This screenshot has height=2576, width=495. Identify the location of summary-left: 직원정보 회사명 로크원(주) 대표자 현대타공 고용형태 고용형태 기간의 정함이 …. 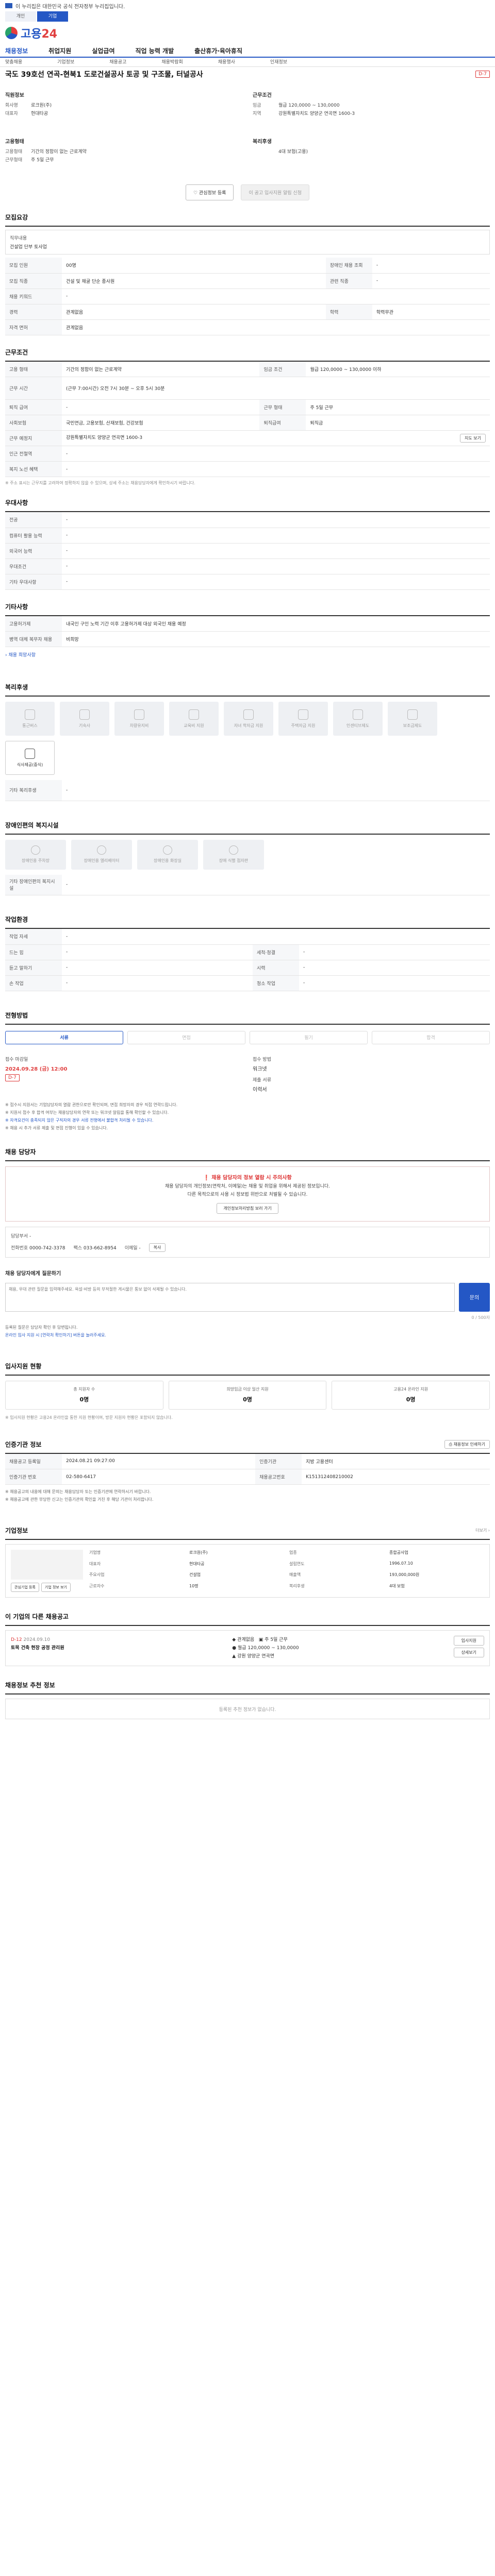
(121, 131).